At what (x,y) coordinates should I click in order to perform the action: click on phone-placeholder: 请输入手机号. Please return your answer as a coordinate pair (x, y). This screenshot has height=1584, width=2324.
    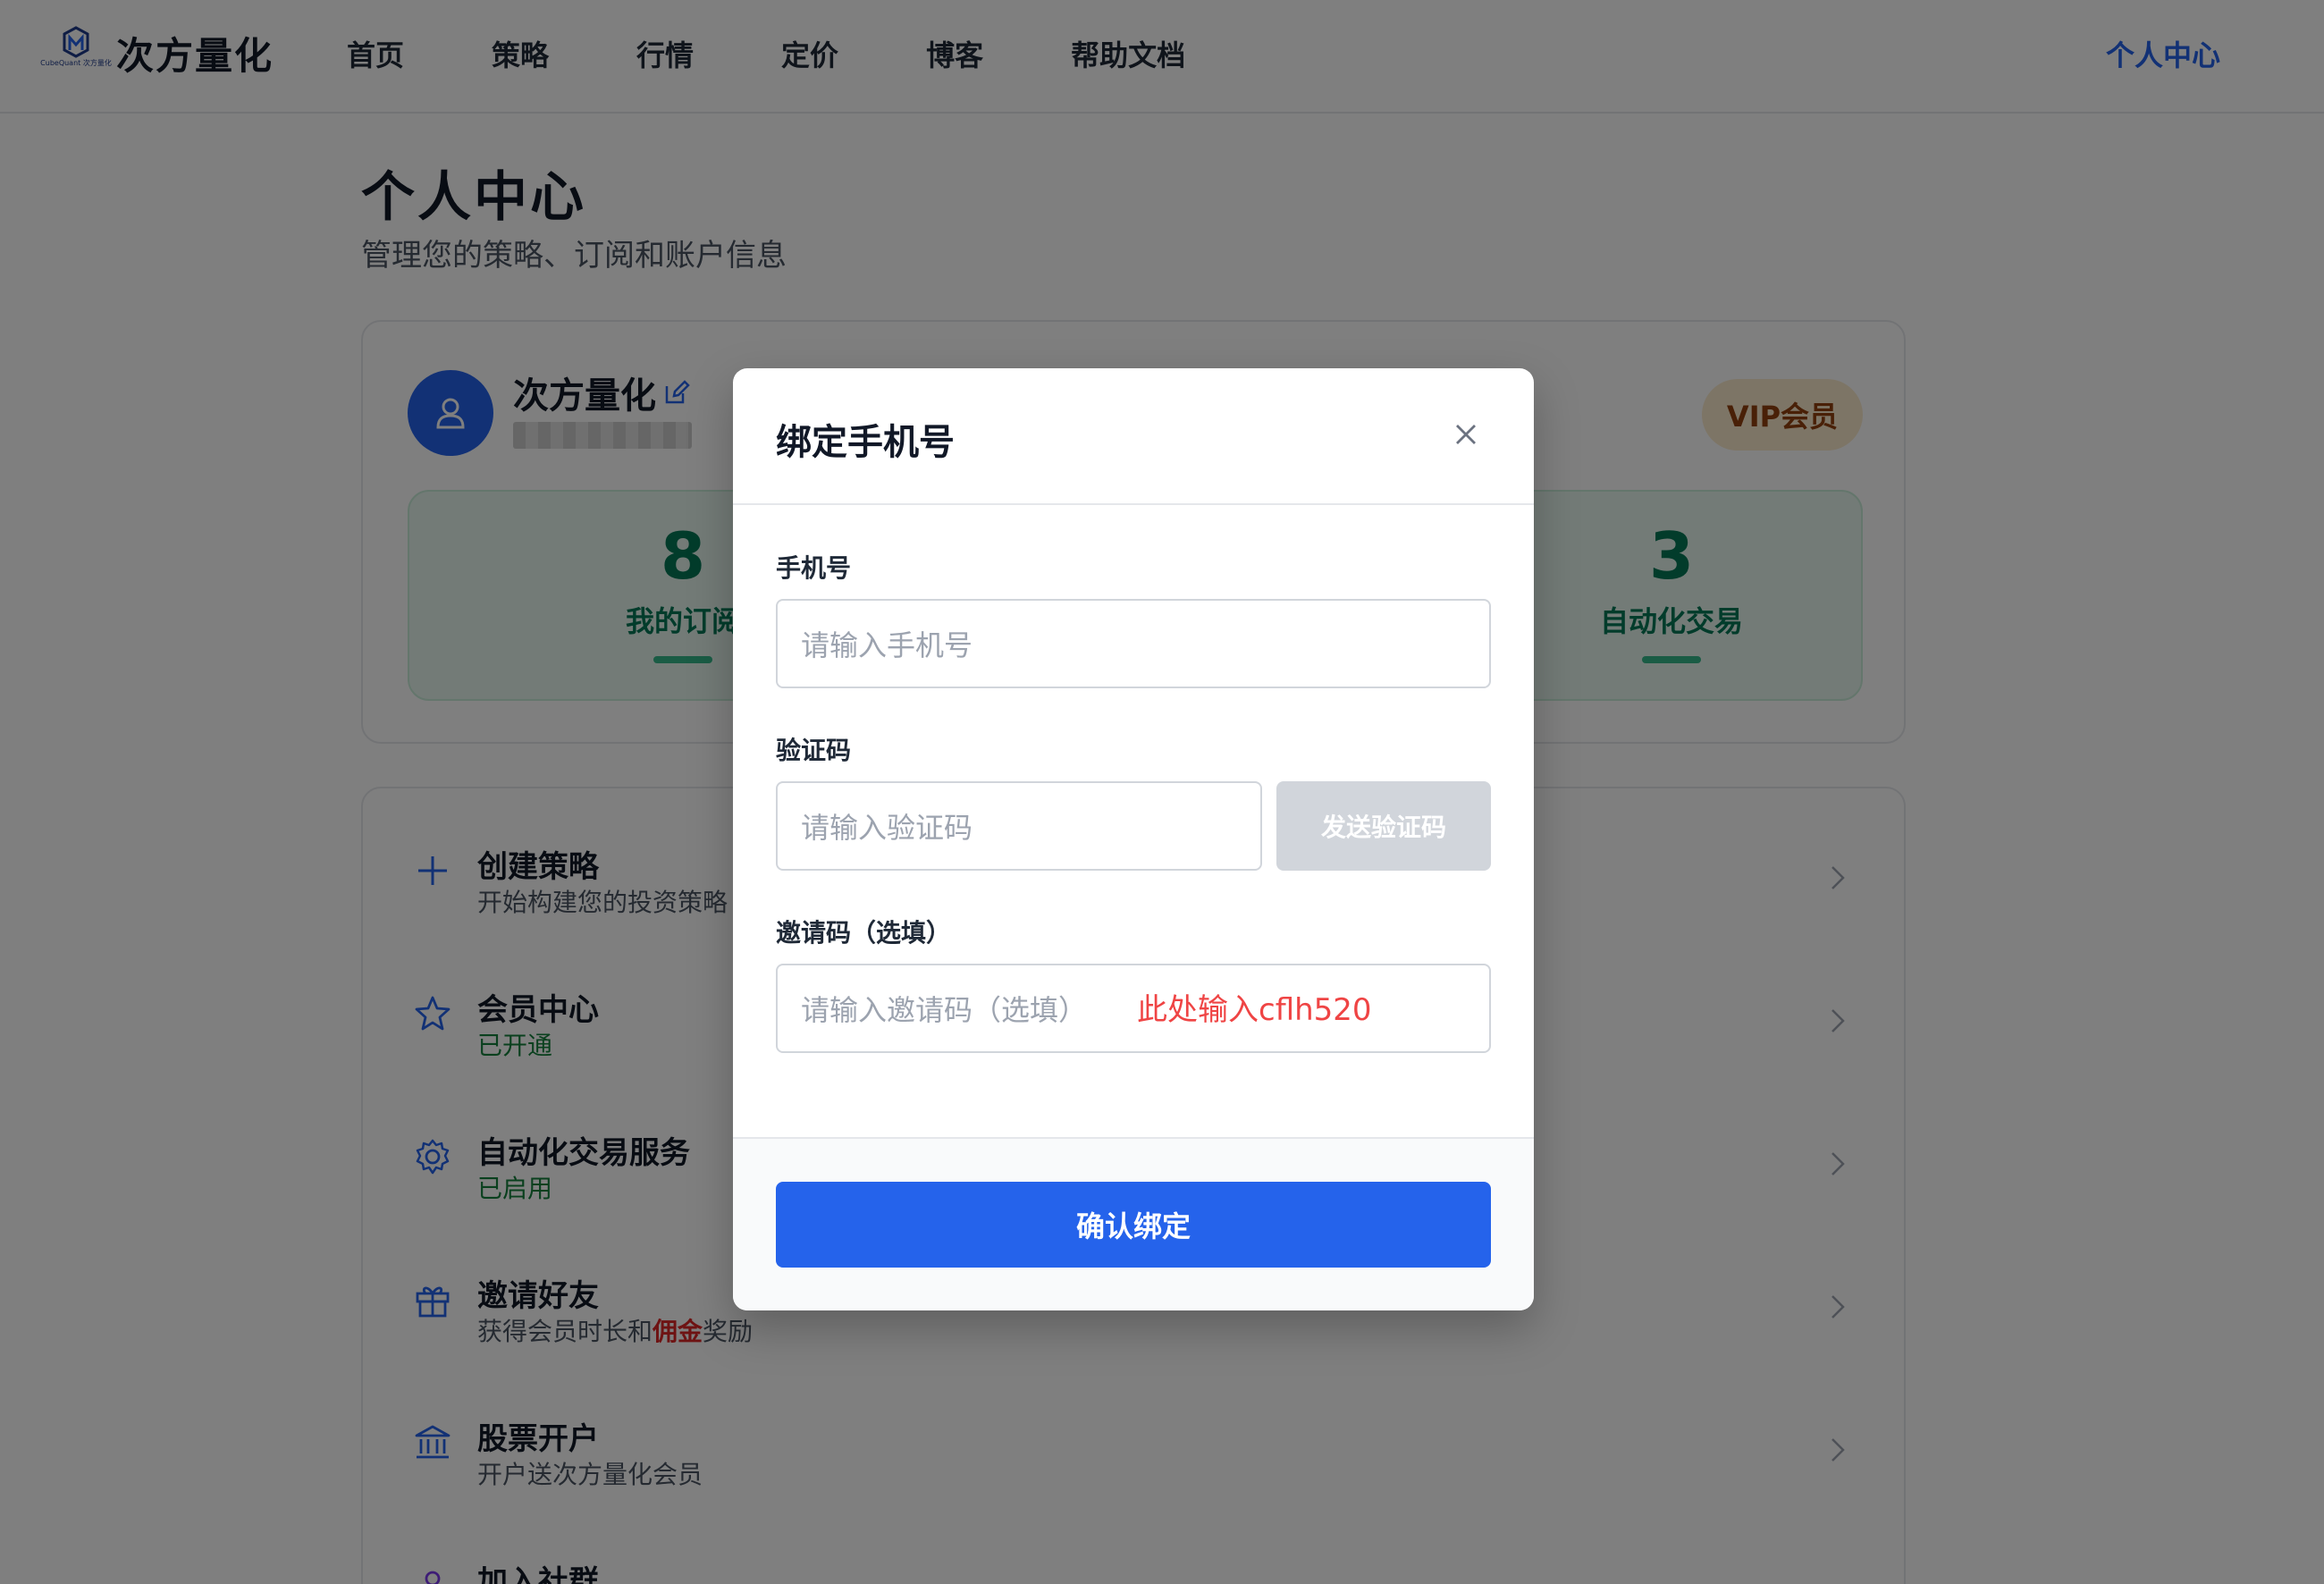
    Looking at the image, I should click on (887, 645).